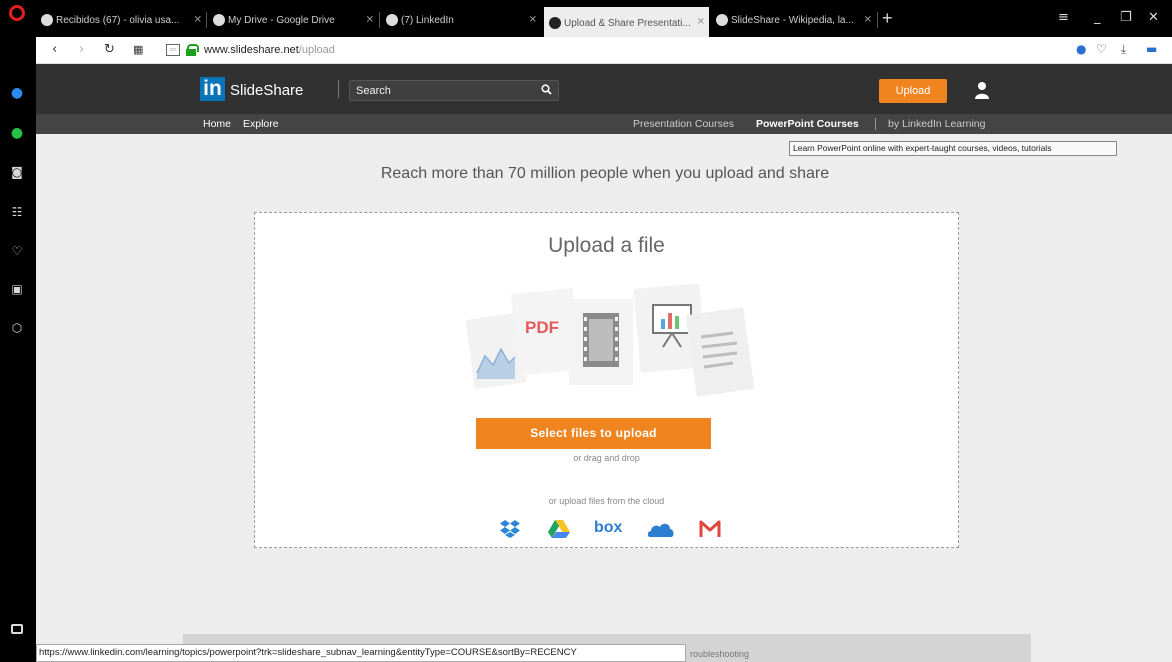  What do you see at coordinates (269, 50) in the screenshot?
I see `url-field: www.slideshare.net/upload` at bounding box center [269, 50].